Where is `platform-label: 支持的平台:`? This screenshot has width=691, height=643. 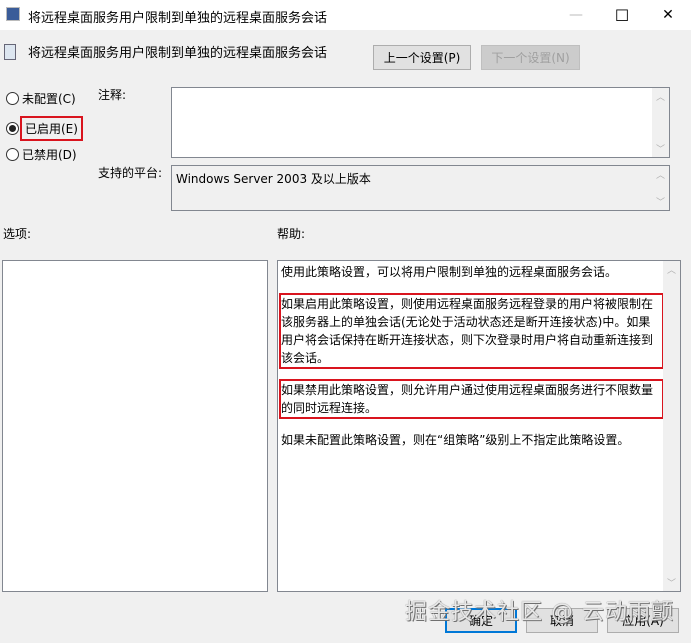 platform-label: 支持的平台: is located at coordinates (130, 173).